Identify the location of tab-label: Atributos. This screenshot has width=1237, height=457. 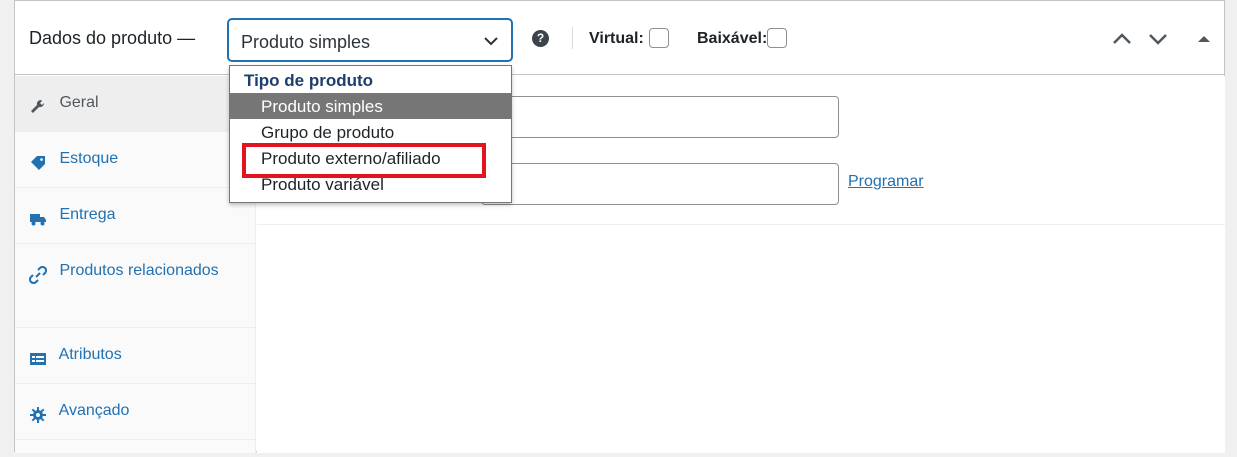
(90, 354).